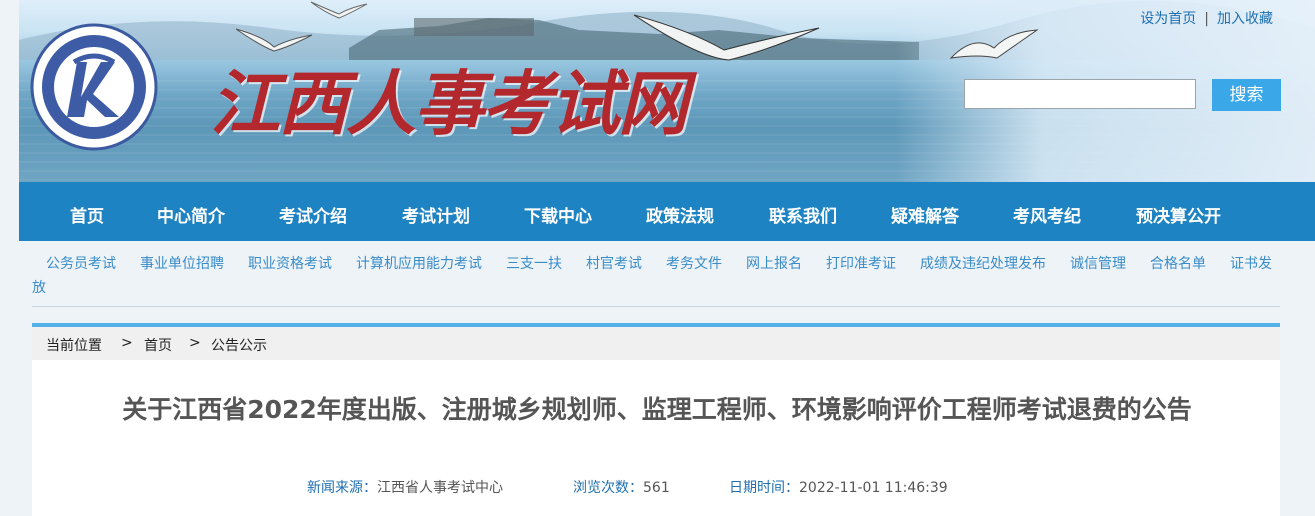  Describe the element at coordinates (81, 264) in the screenshot. I see `subnav-item: 公务员考试` at that location.